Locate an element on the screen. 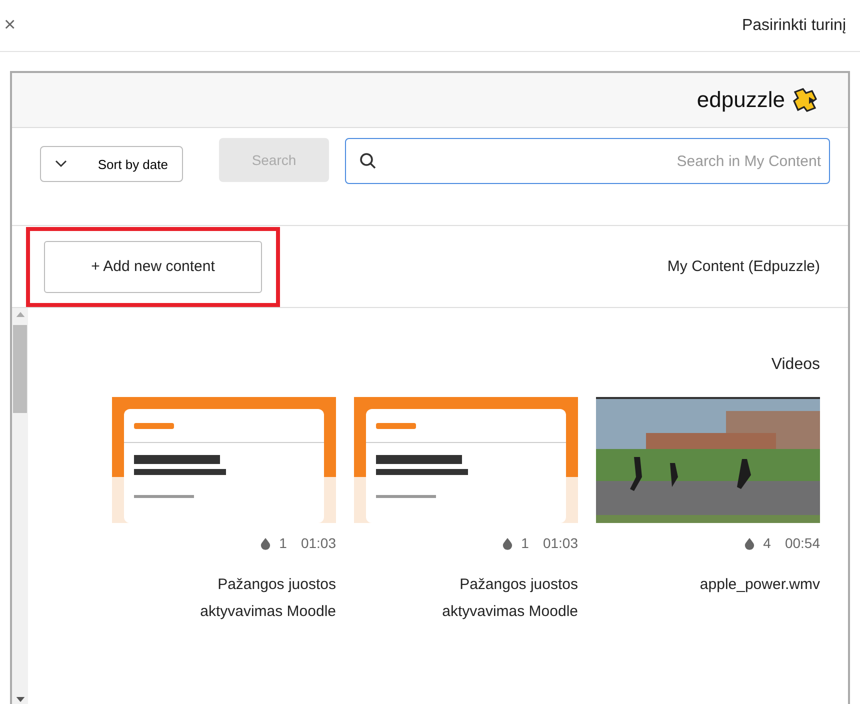 The width and height of the screenshot is (860, 704). question-count: 4 is located at coordinates (767, 543).